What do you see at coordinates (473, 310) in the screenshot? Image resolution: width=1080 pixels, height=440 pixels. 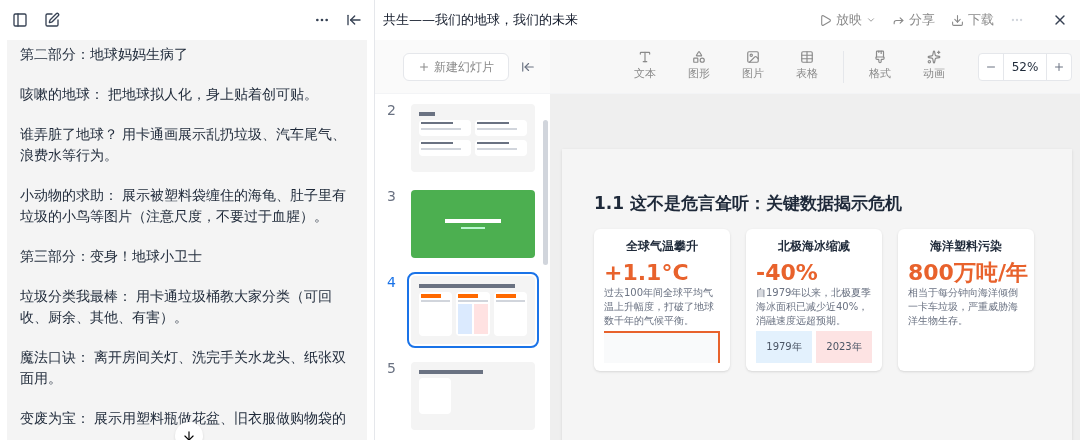 I see `slide-thumbnail` at bounding box center [473, 310].